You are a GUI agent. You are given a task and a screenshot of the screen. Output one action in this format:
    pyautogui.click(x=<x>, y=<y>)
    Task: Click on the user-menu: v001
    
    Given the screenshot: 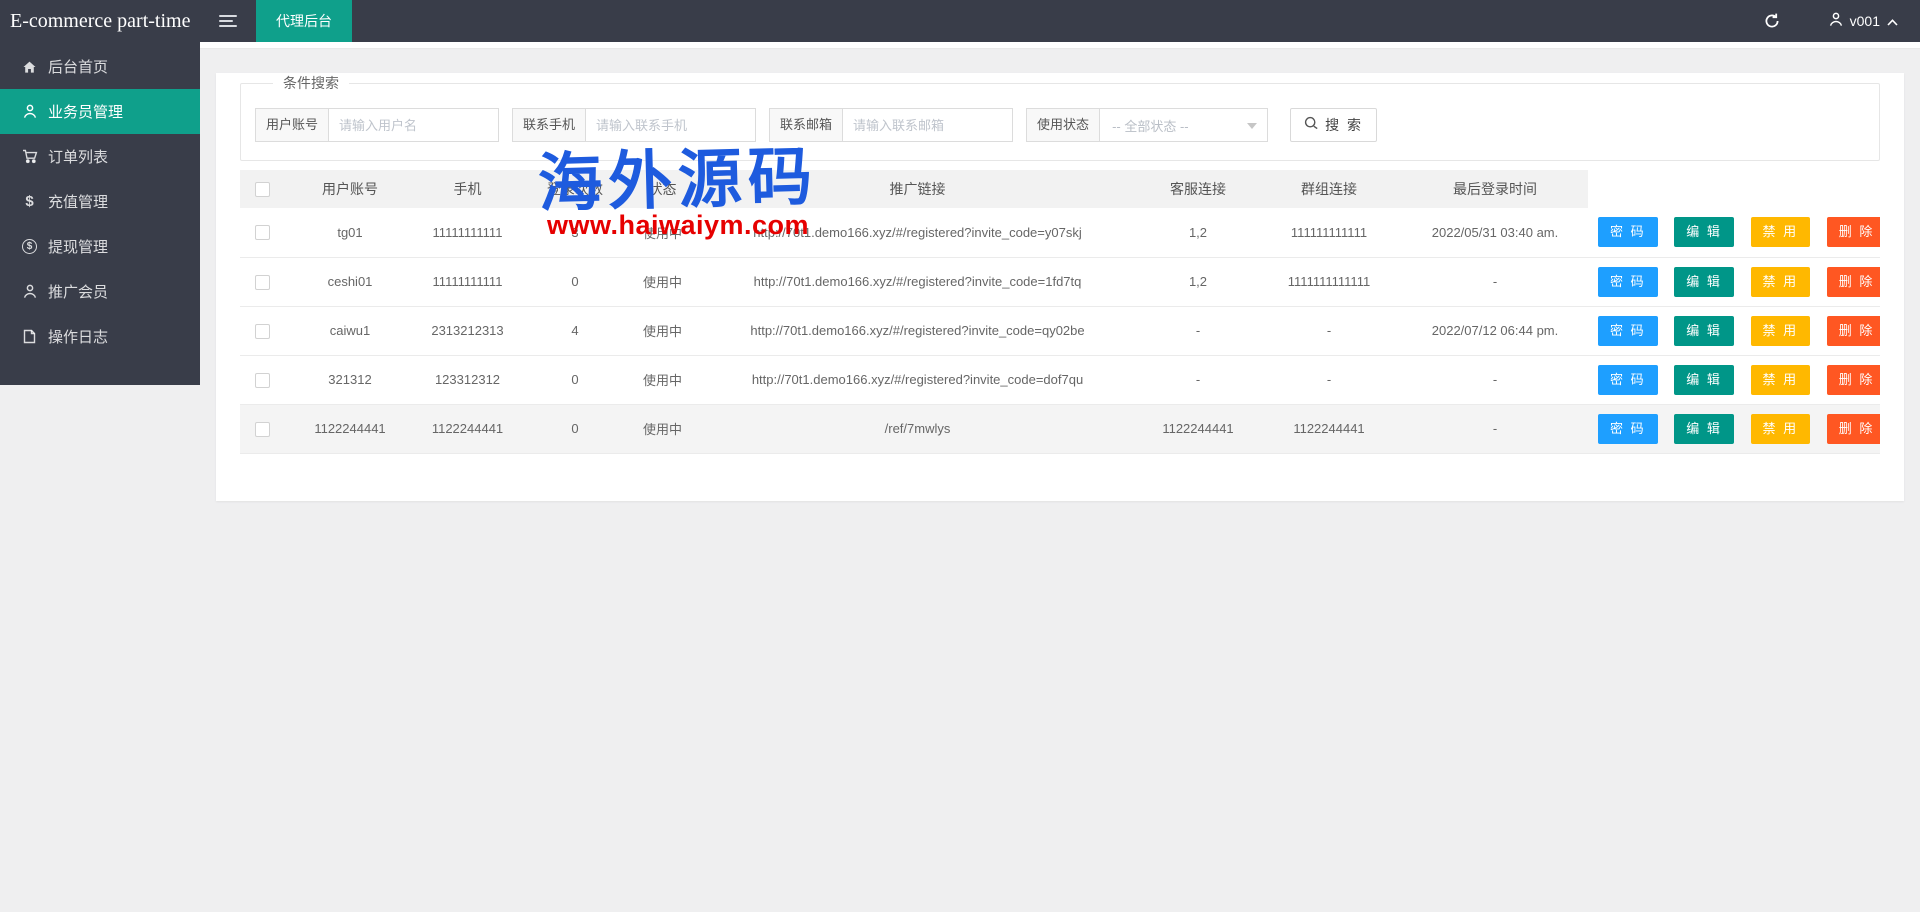 What is the action you would take?
    pyautogui.click(x=1863, y=21)
    